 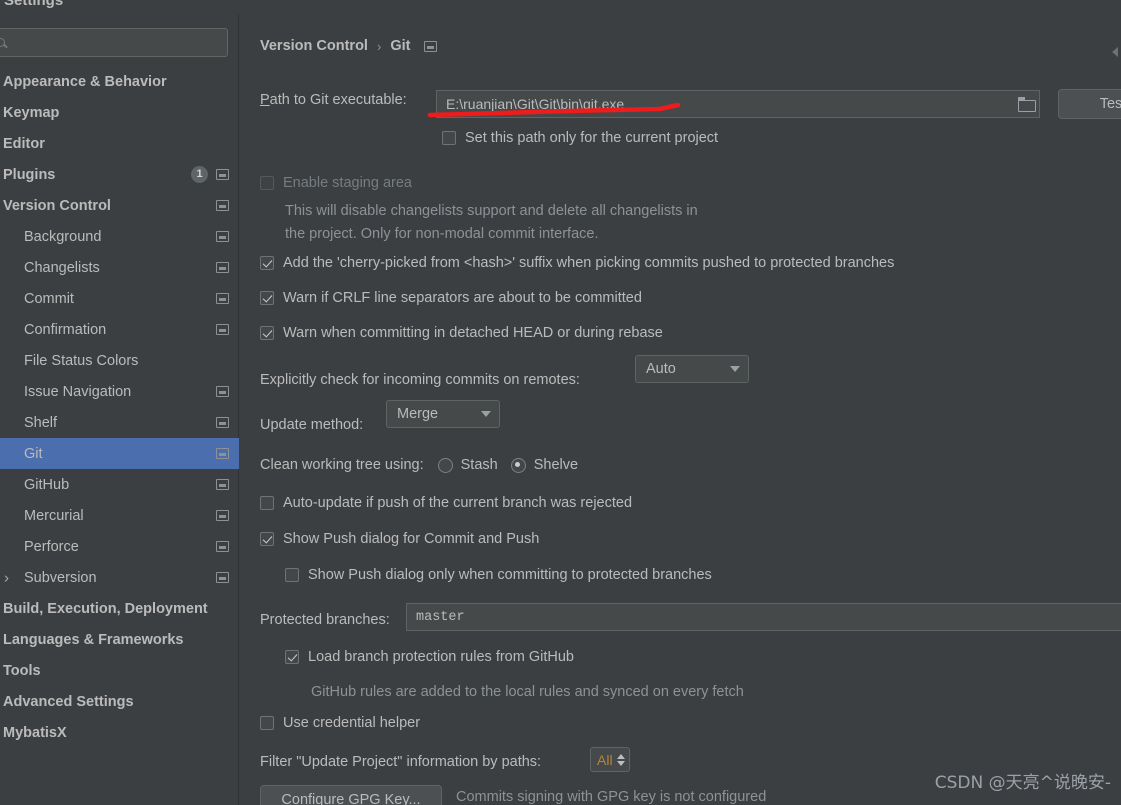 What do you see at coordinates (336, 183) in the screenshot?
I see `enable-staging-area-row: Enable staging area` at bounding box center [336, 183].